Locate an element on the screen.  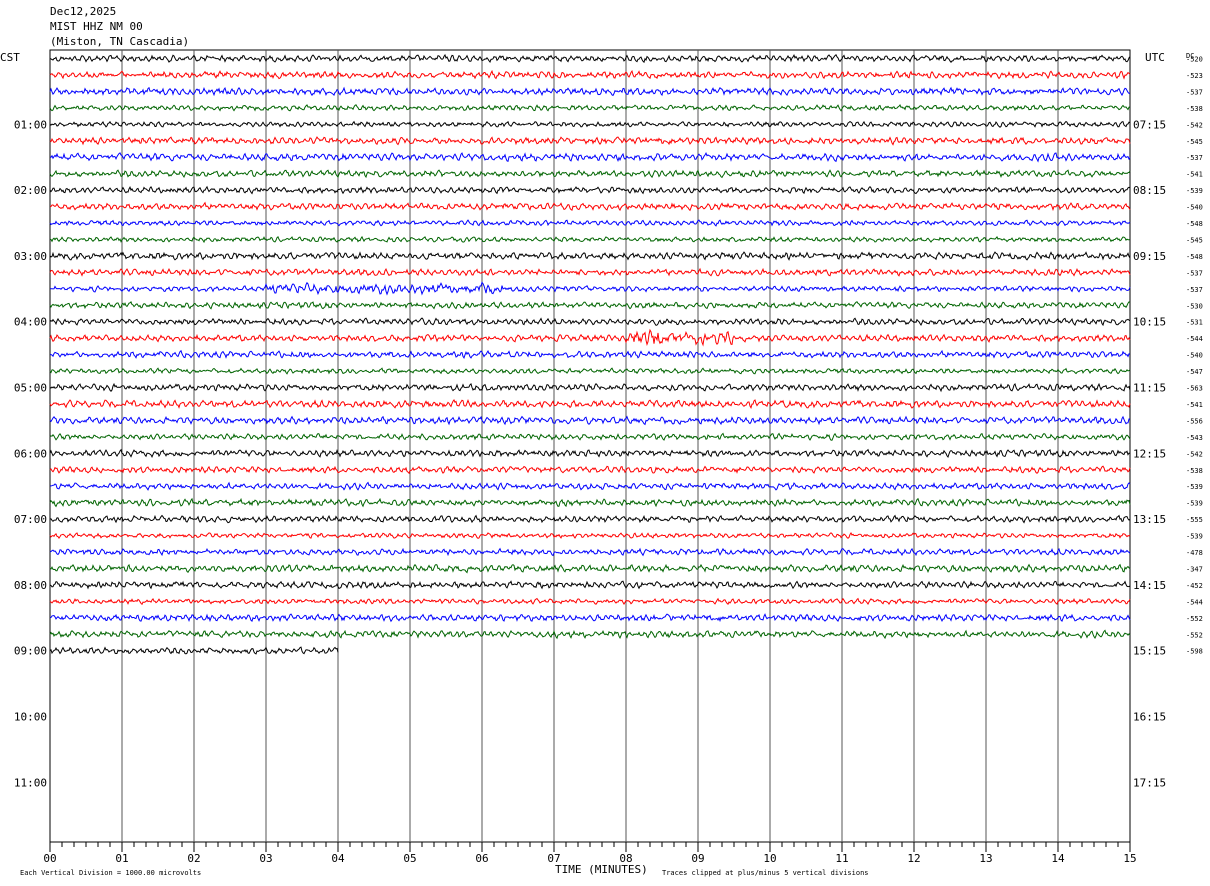
right-hour-label: 13:15 is located at coordinates (1149, 519).